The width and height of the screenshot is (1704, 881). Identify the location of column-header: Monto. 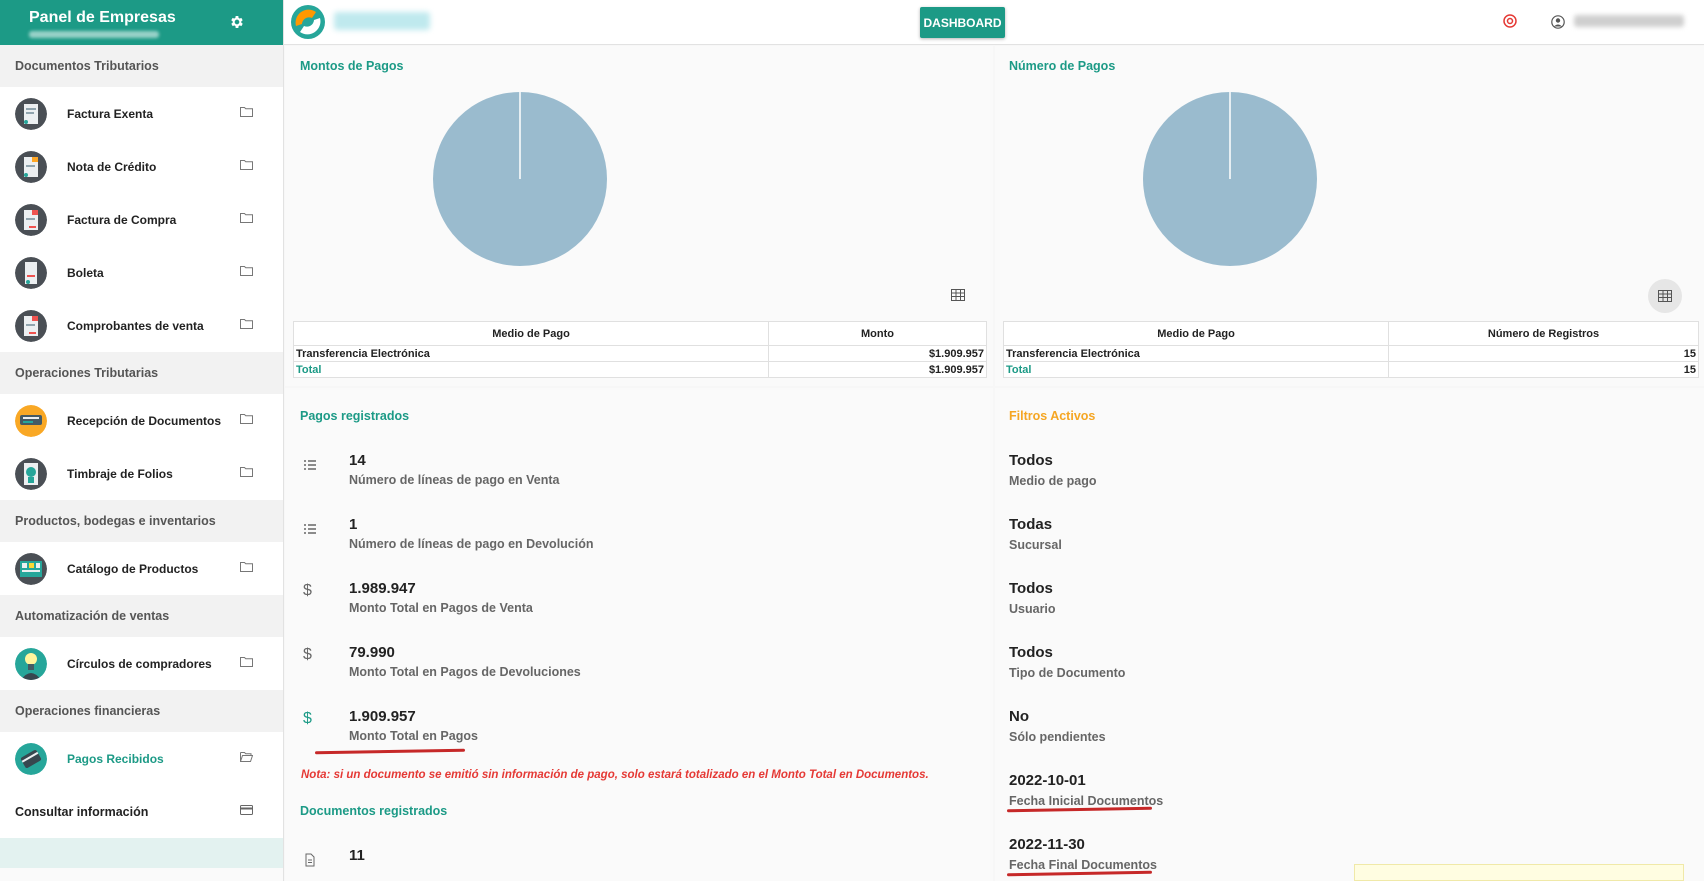
(877, 333).